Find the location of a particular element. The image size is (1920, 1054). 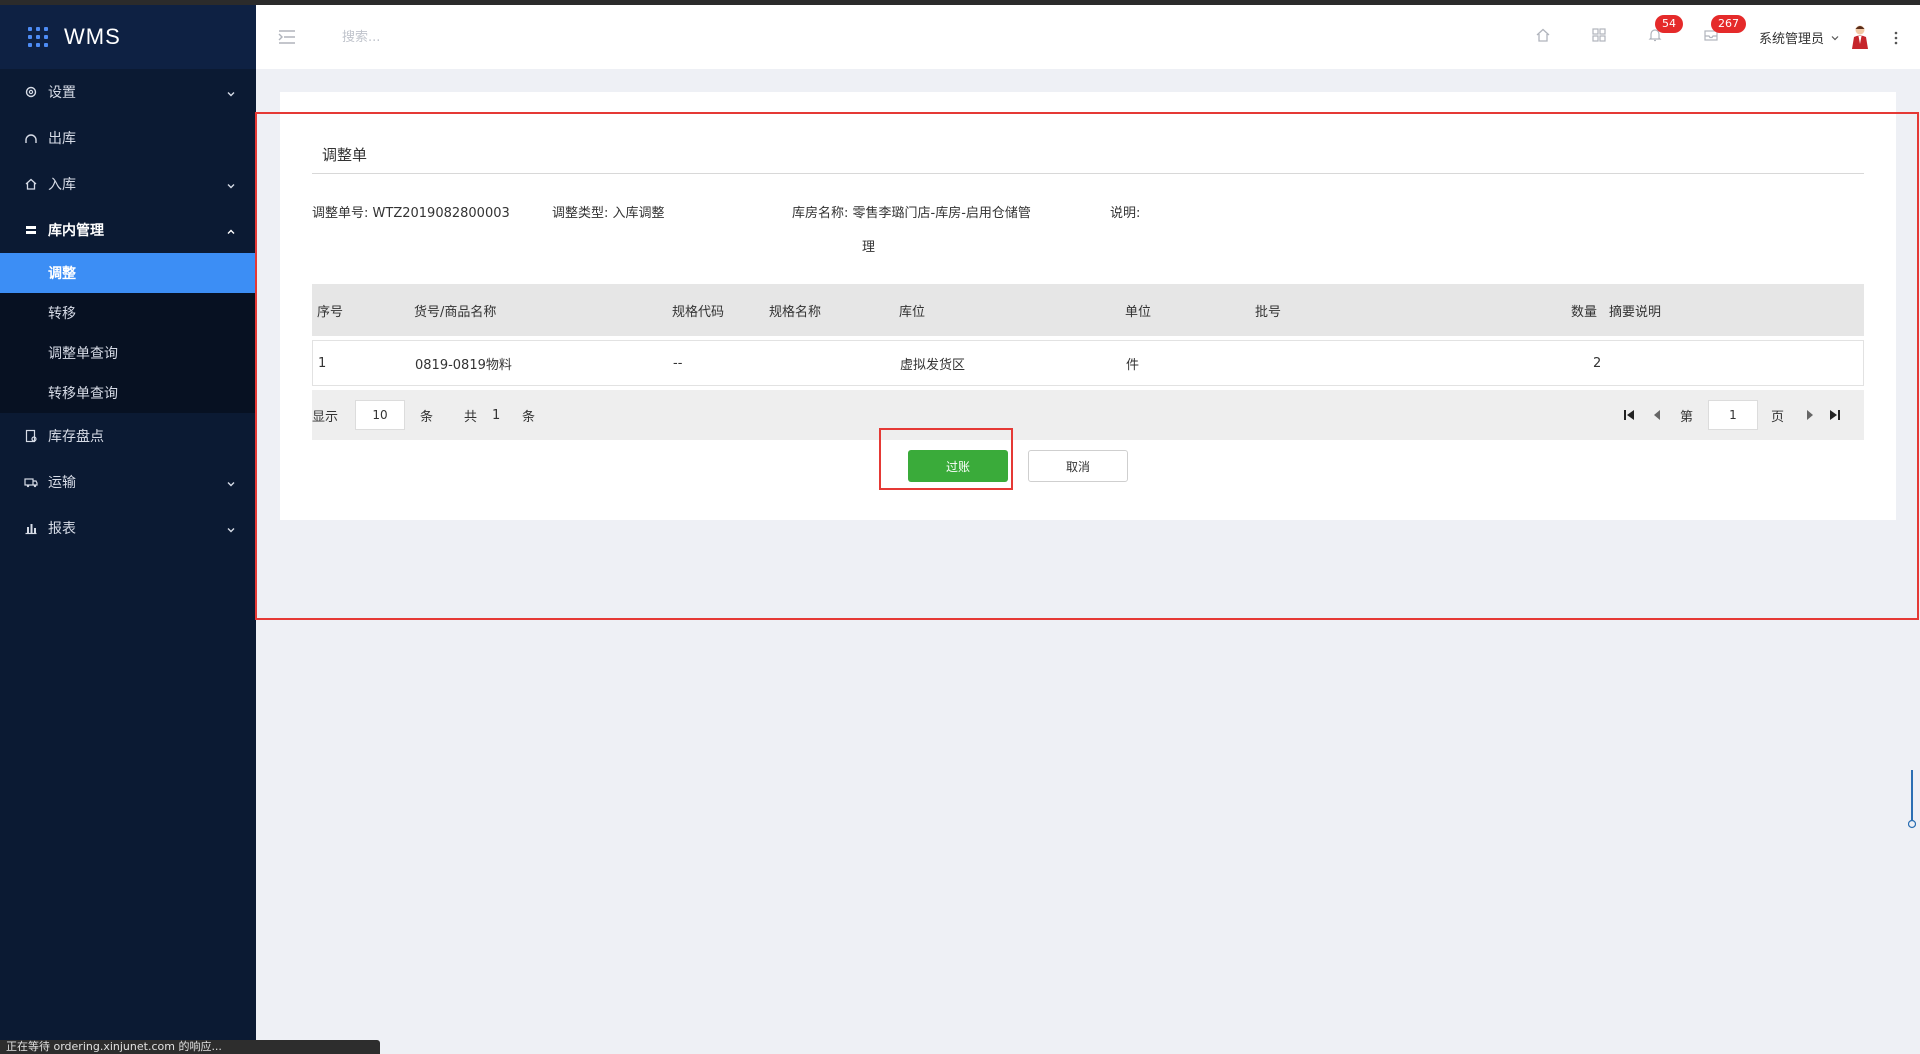

sidebar-item-adjust-query: 调整单查询 is located at coordinates (128, 353).